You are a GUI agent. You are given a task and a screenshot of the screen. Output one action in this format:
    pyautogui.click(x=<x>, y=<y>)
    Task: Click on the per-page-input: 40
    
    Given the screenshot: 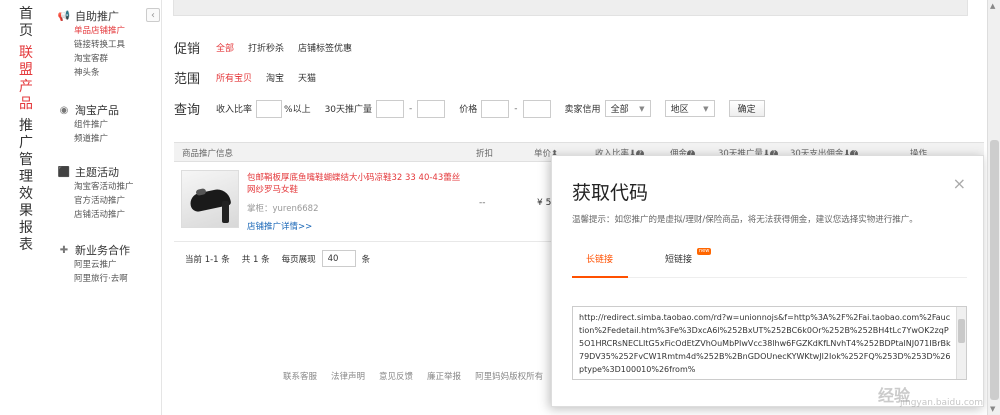 What is the action you would take?
    pyautogui.click(x=338, y=258)
    